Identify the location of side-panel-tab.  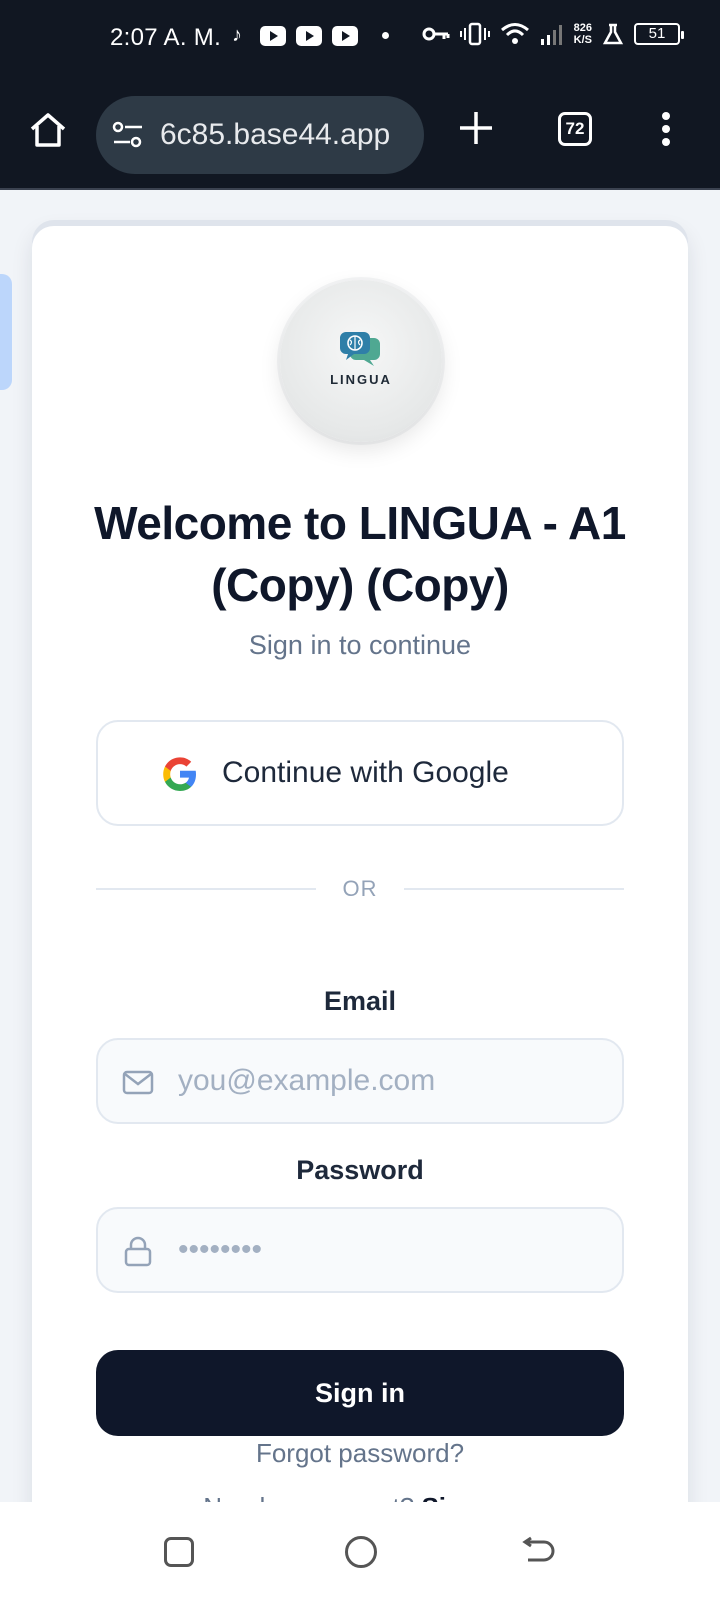
(6, 332).